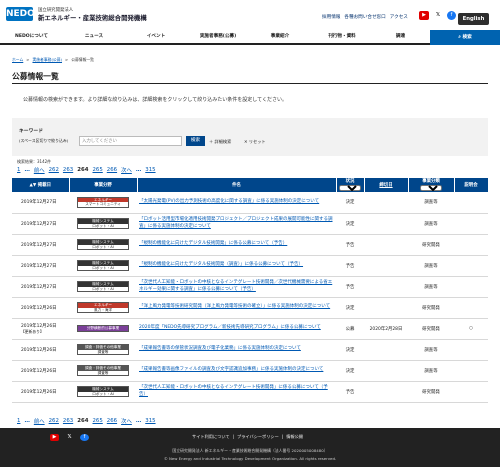 This screenshot has height=467, width=500. I want to click on row-title-link: 「規制の機能化に向けたデジタル技術開発」に係る公募について（予告）, so click(236, 244).